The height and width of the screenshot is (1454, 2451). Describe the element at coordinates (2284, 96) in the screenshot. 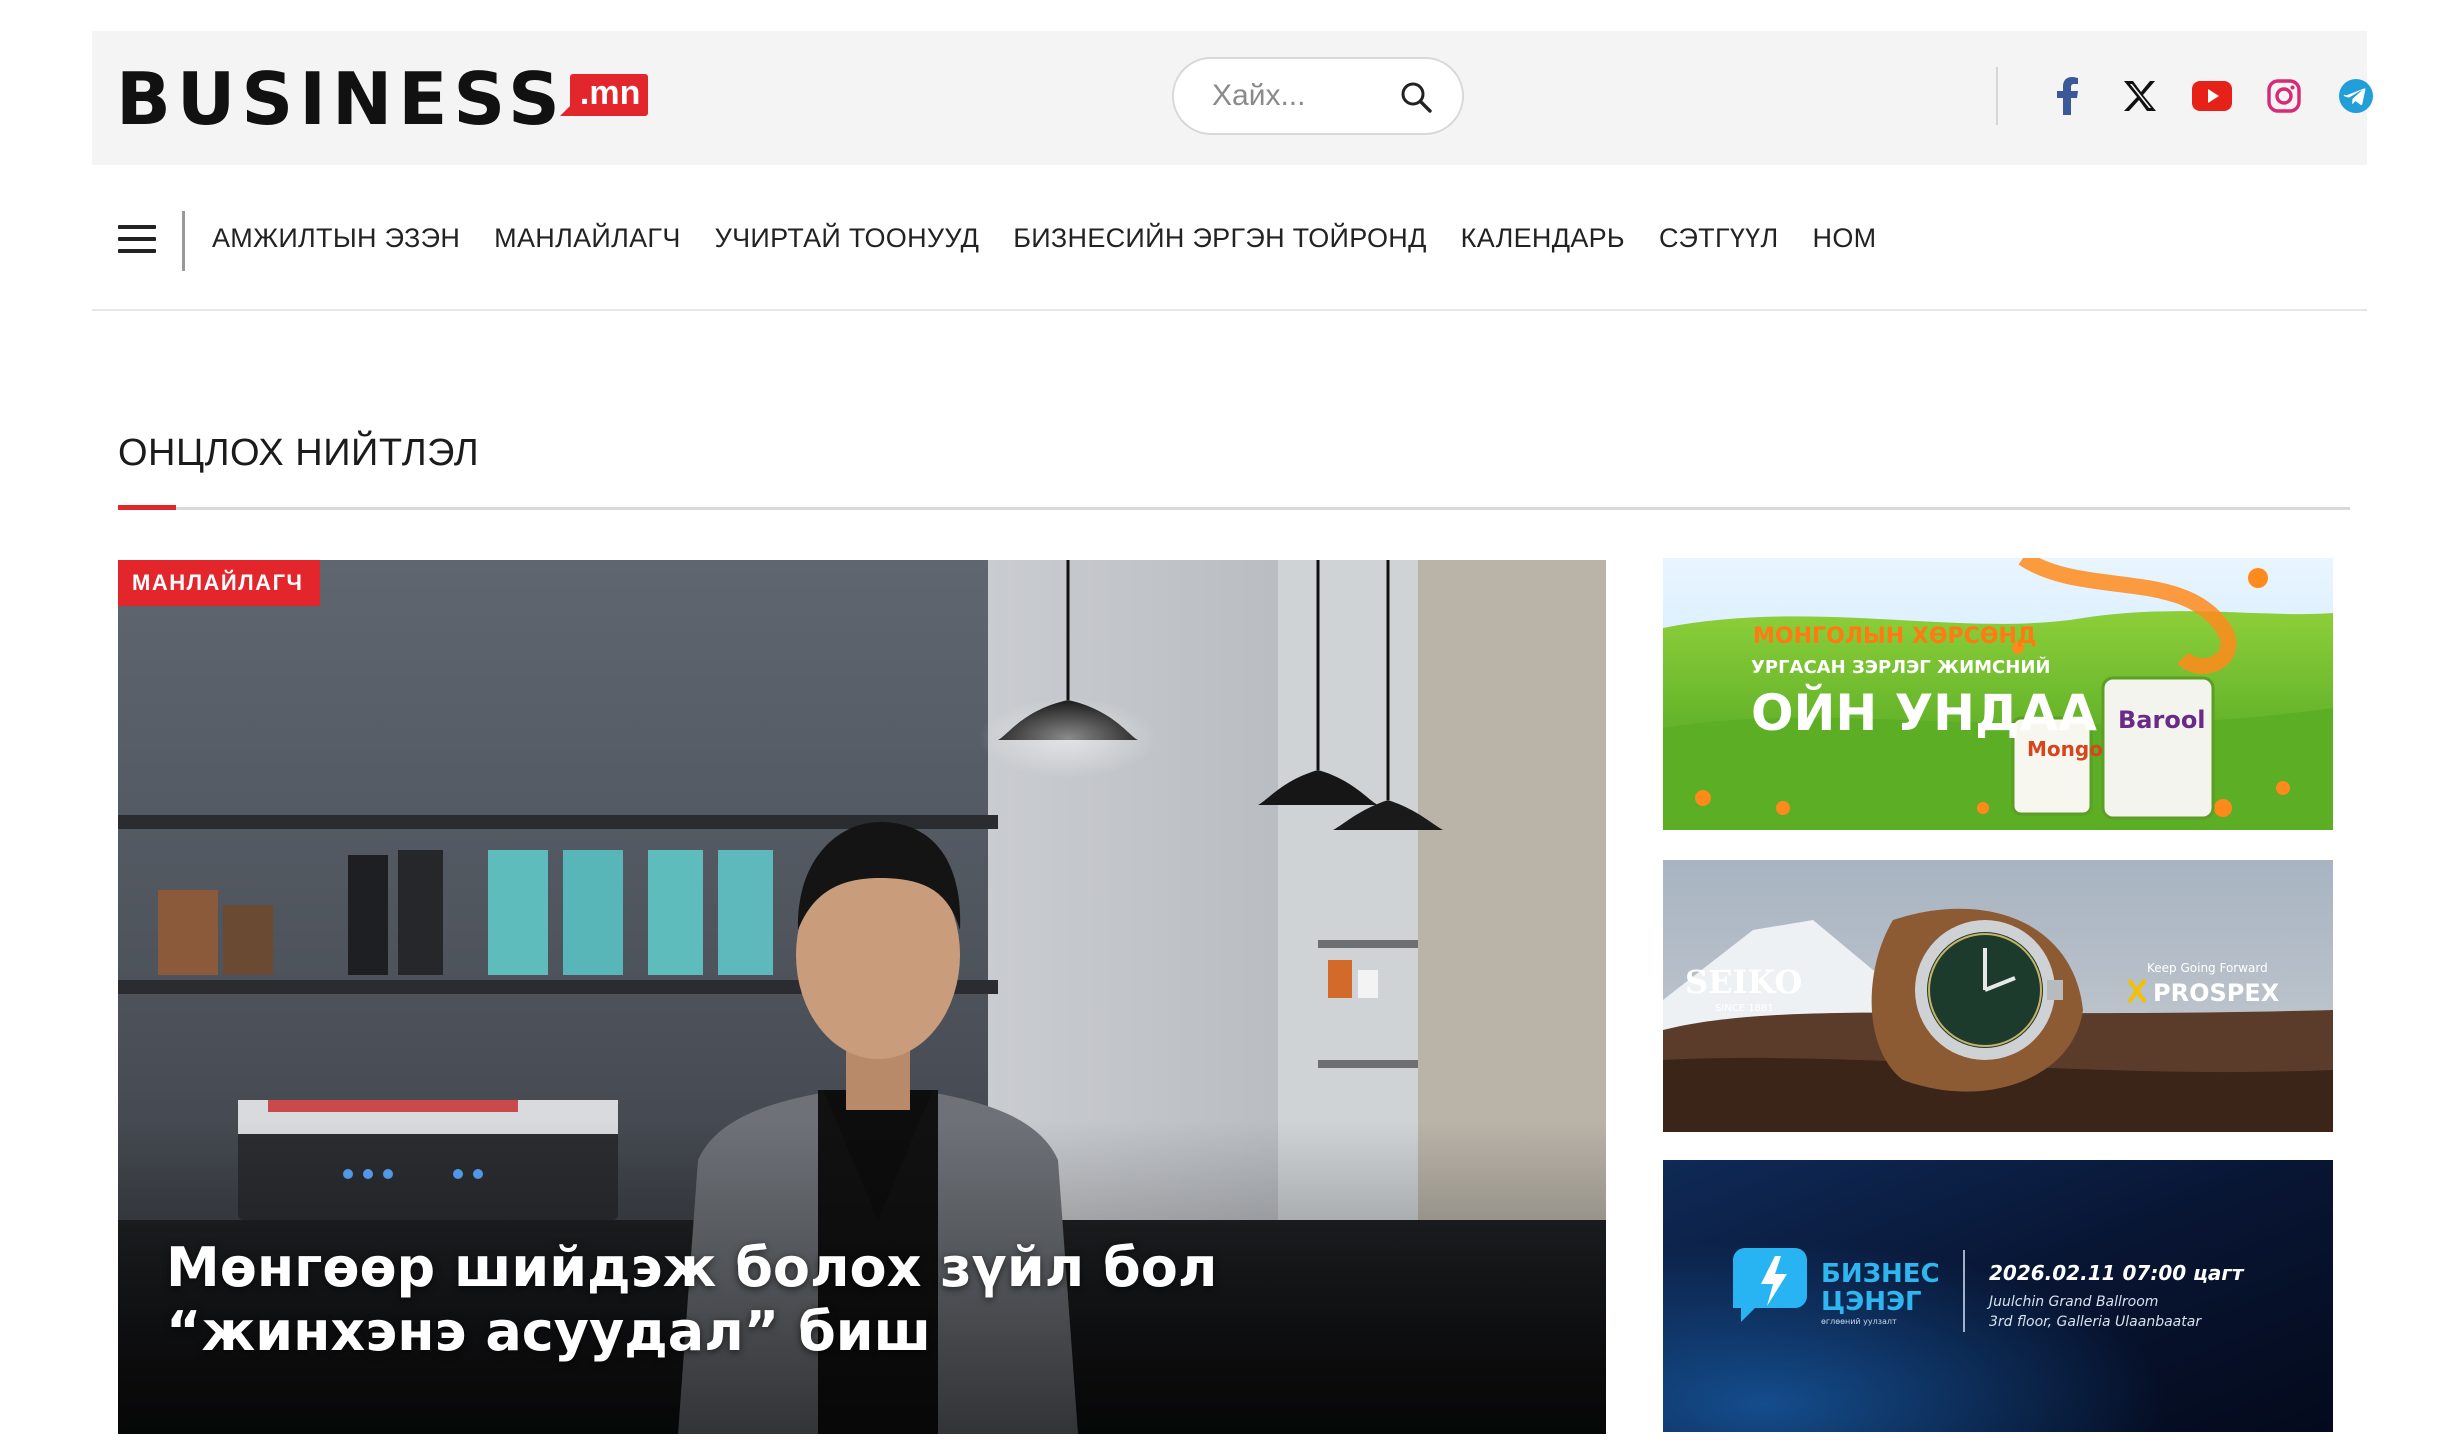

I see `instagram-icon` at that location.